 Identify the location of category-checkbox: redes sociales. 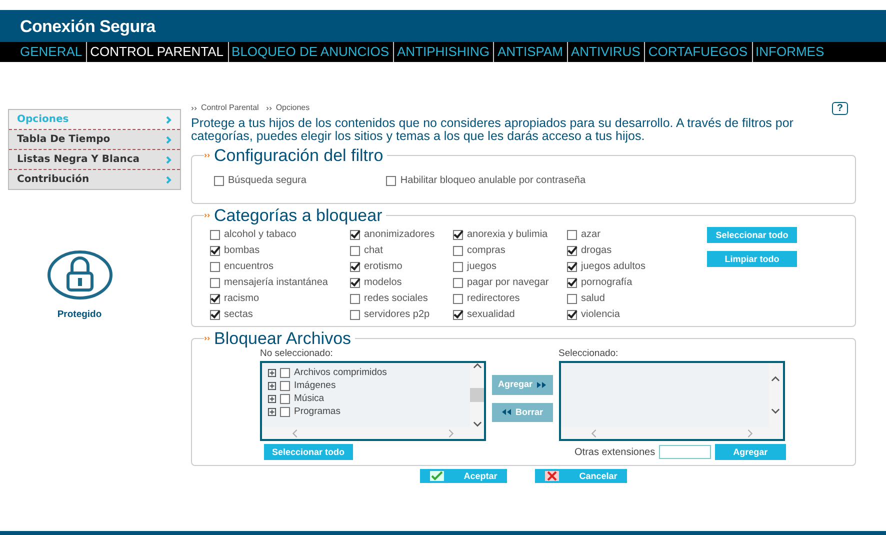
(401, 298).